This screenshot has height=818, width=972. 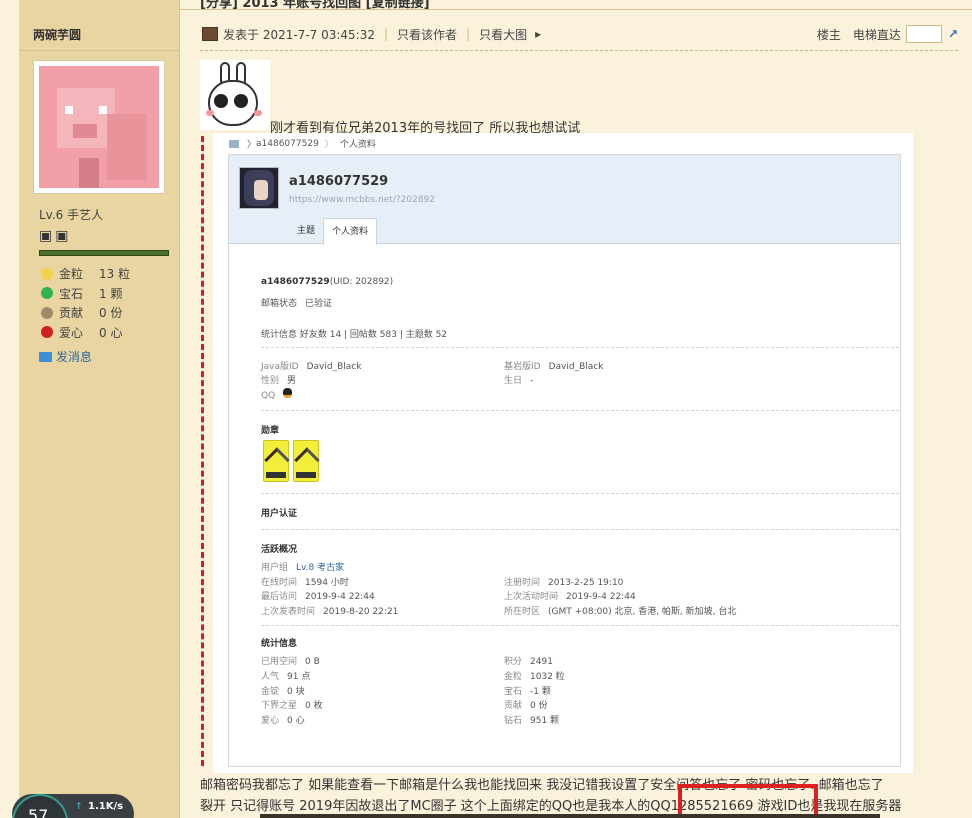 I want to click on level-progress-bar, so click(x=104, y=253).